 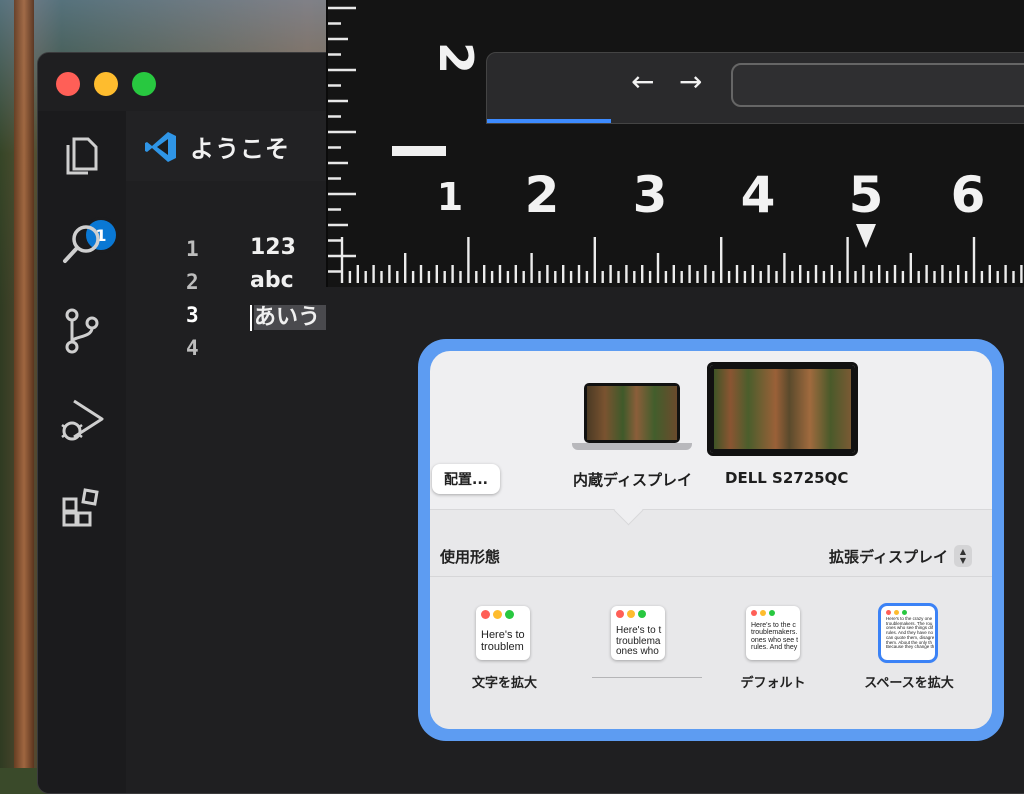 I want to click on usage-stepper-icon: ▲ ▼, so click(x=963, y=556).